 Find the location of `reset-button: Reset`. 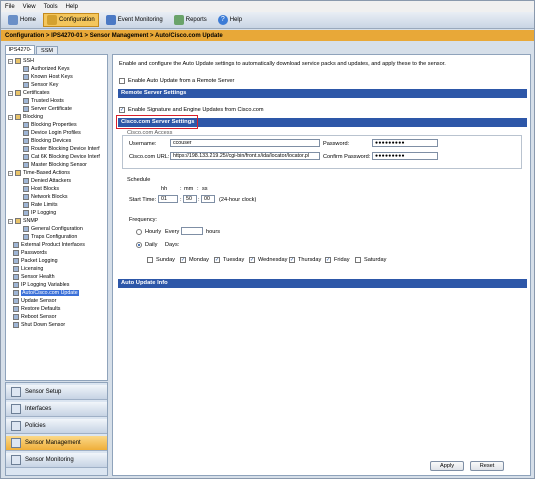

reset-button: Reset is located at coordinates (487, 466).